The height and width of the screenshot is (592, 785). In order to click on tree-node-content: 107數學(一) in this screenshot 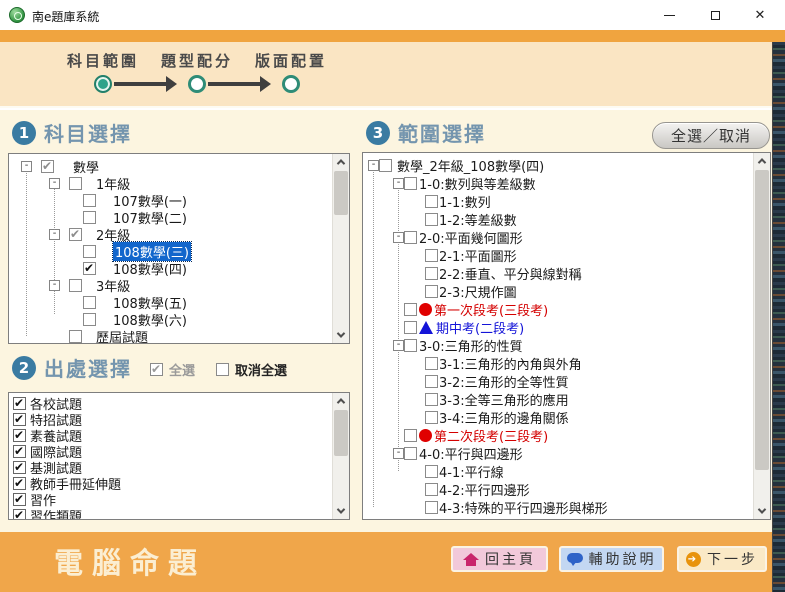, I will do `click(150, 201)`.